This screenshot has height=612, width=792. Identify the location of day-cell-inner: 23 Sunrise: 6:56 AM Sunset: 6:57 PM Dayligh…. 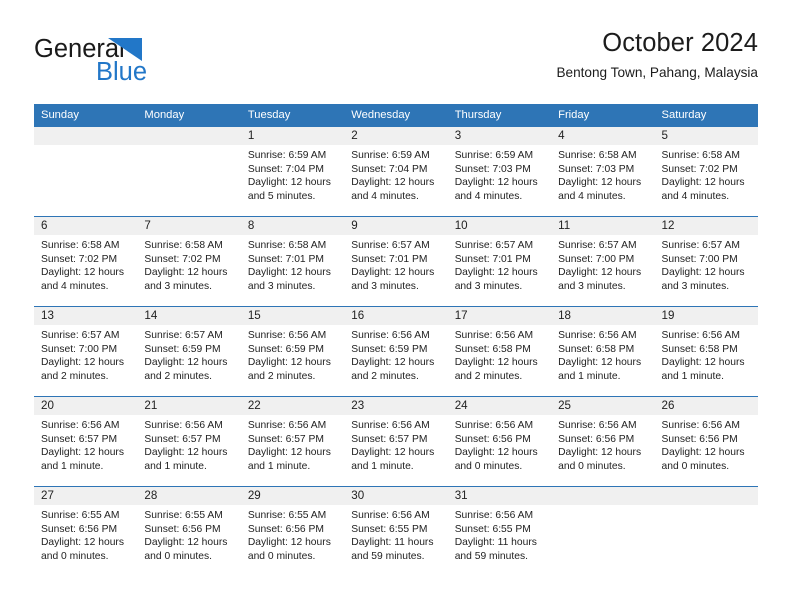
(396, 441).